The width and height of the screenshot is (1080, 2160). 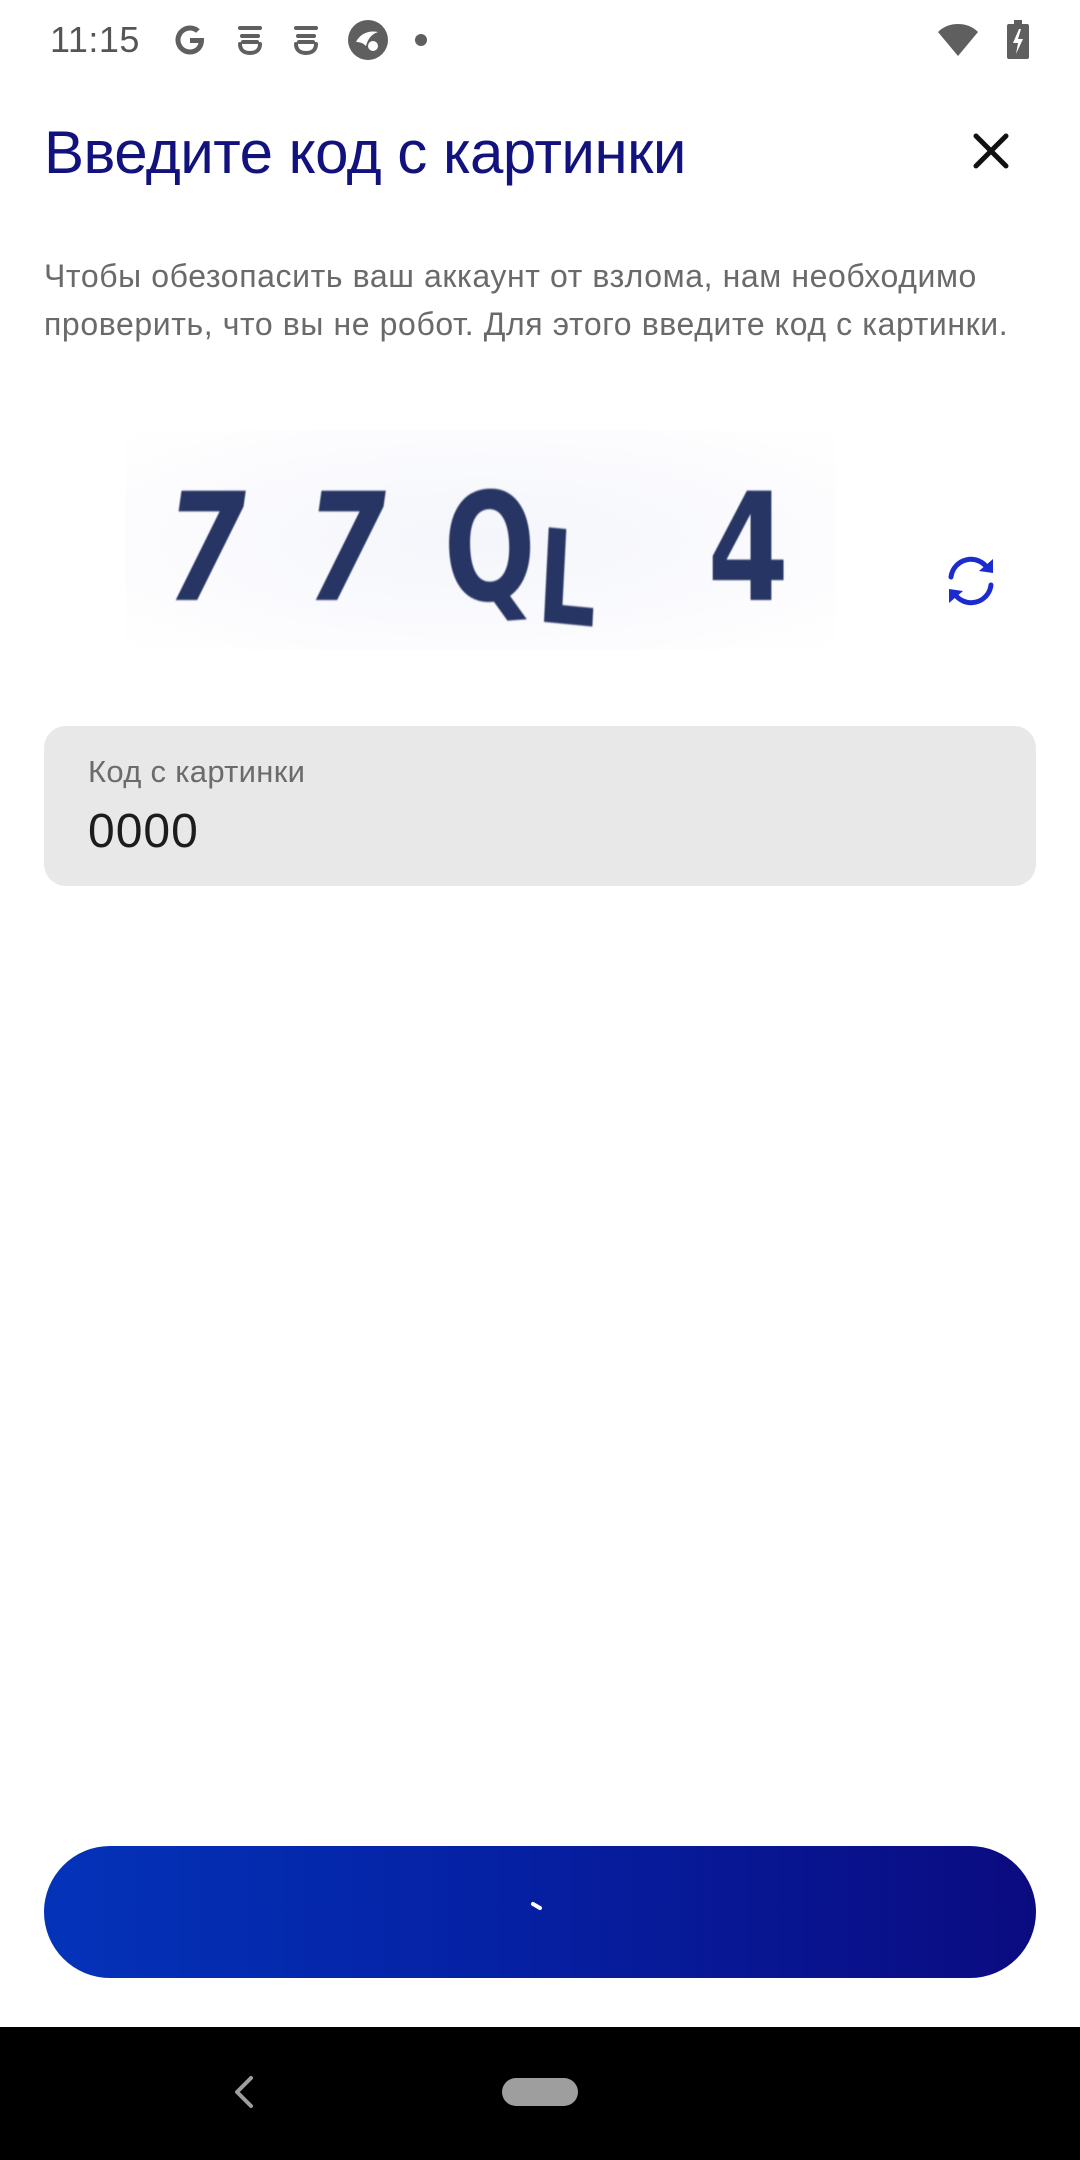 I want to click on close-icon, so click(x=991, y=151).